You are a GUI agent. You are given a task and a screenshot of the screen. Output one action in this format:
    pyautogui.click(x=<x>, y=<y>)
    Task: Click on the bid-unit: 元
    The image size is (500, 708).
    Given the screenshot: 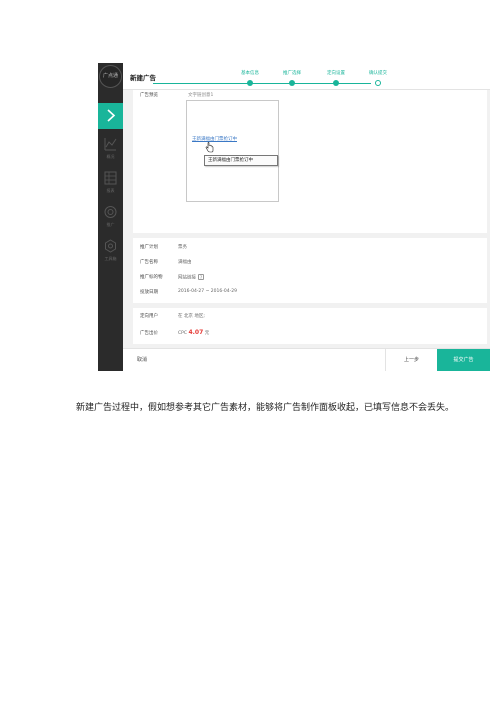 What is the action you would take?
    pyautogui.click(x=207, y=333)
    